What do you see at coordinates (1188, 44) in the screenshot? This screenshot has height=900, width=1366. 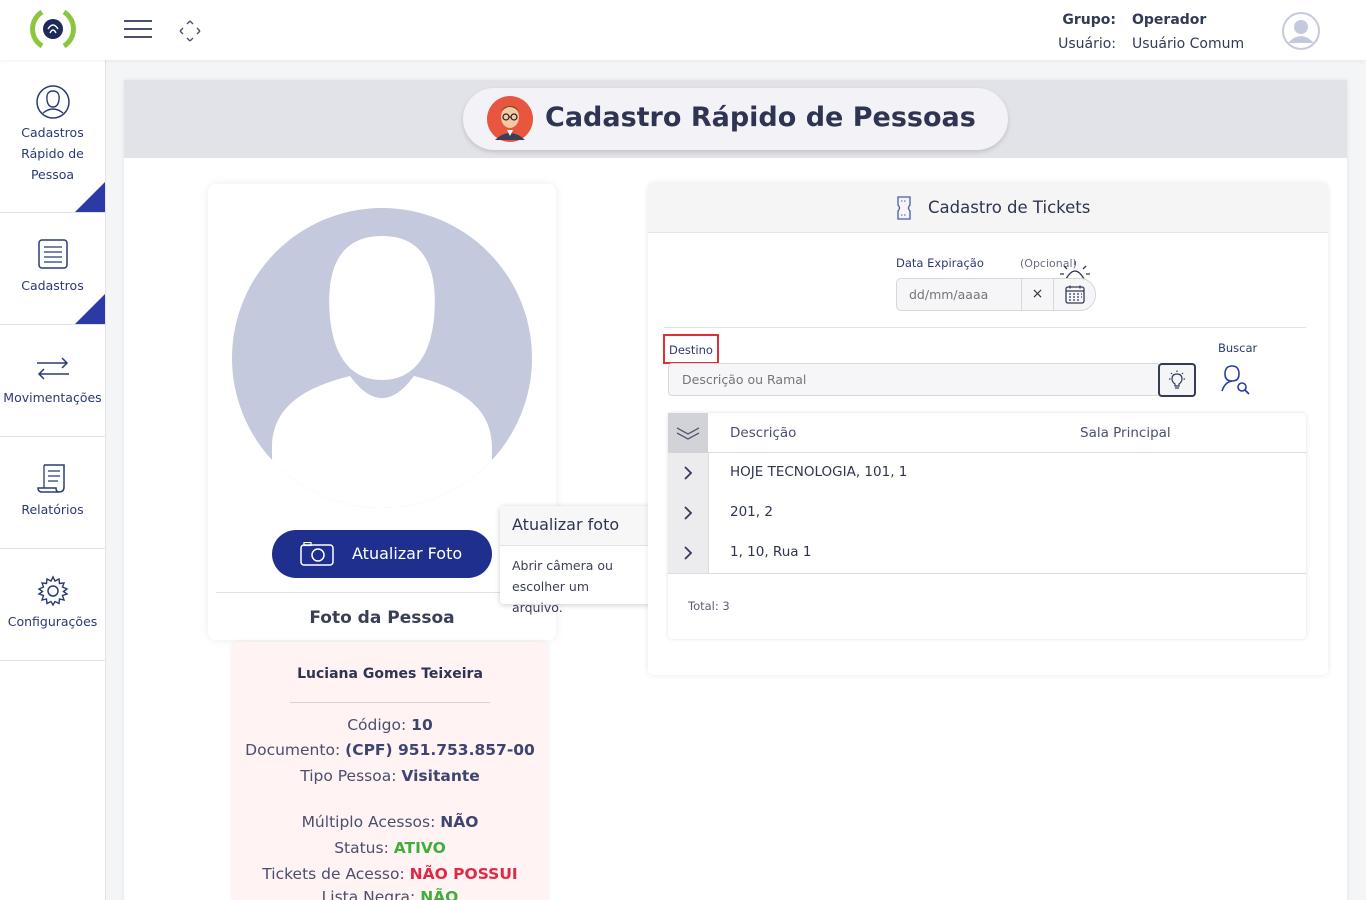 I see `user-value: Usuário Comum` at bounding box center [1188, 44].